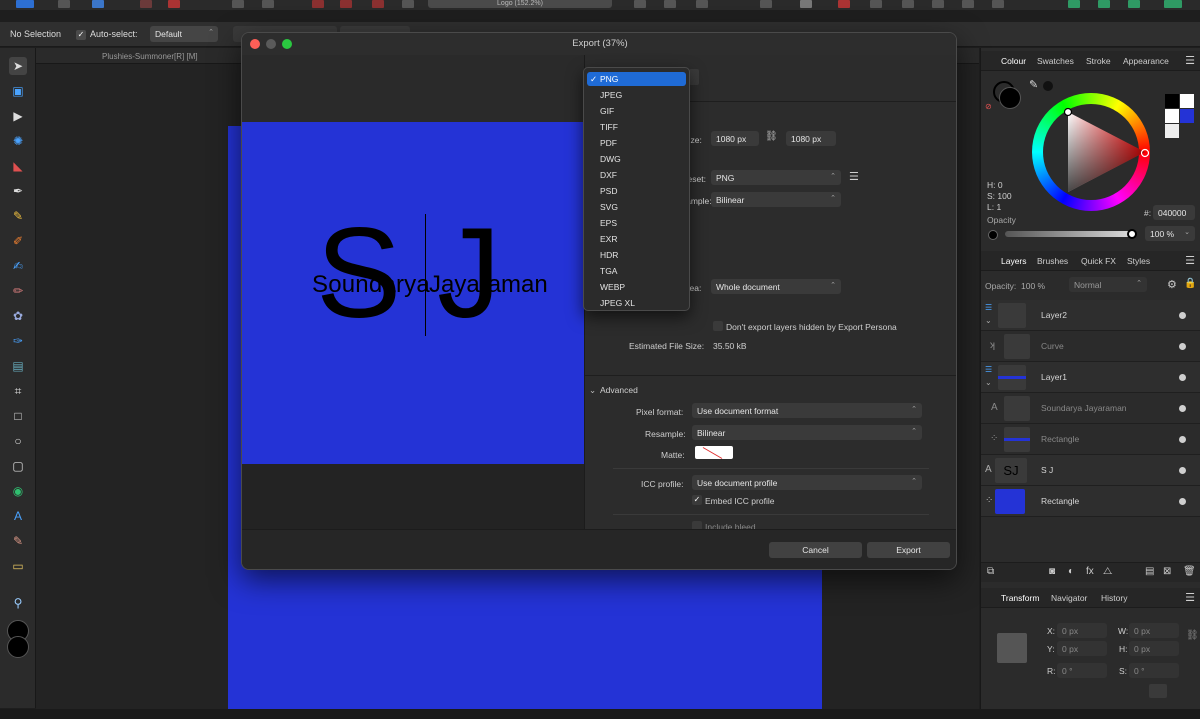 The height and width of the screenshot is (719, 1200). Describe the element at coordinates (18, 266) in the screenshot. I see `fill-tool-icon: ✍` at that location.